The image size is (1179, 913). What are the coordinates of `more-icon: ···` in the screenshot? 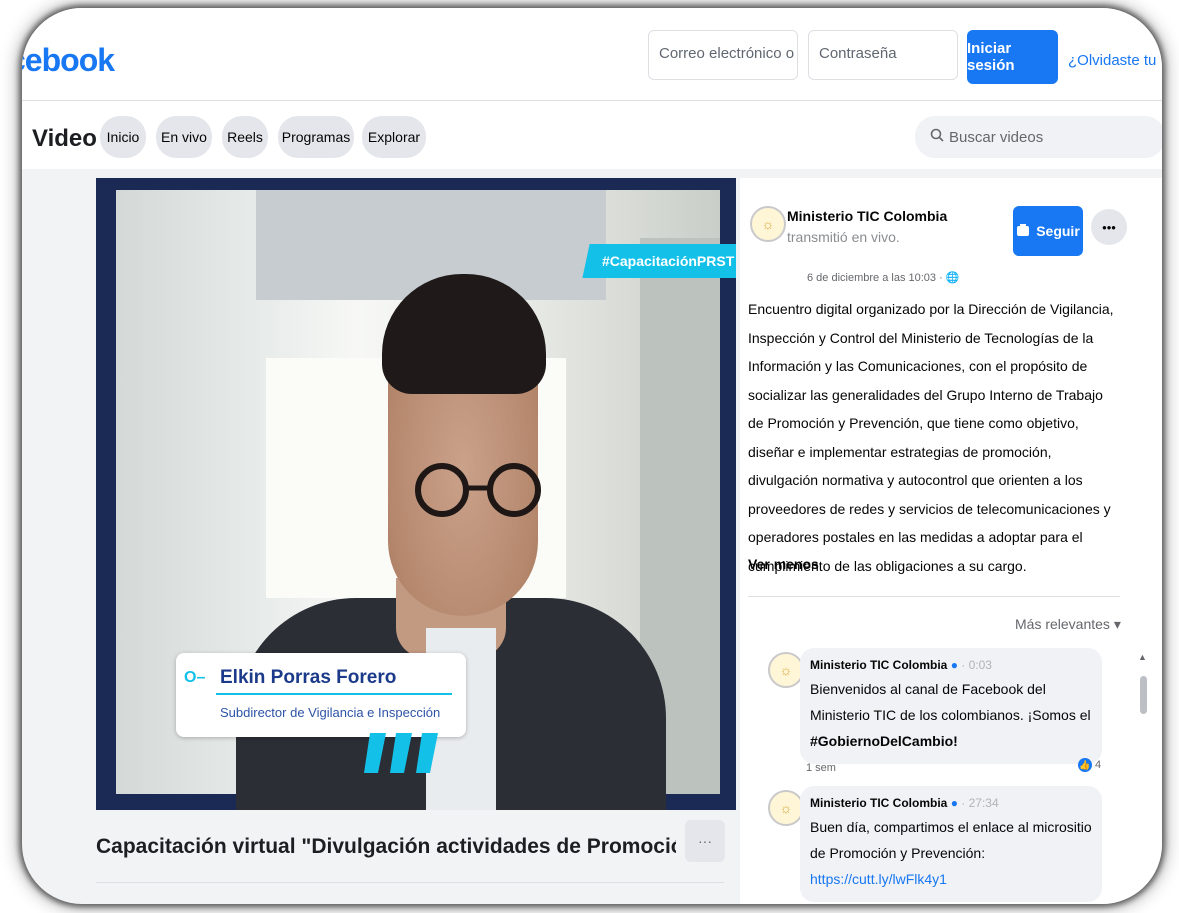 It's located at (705, 841).